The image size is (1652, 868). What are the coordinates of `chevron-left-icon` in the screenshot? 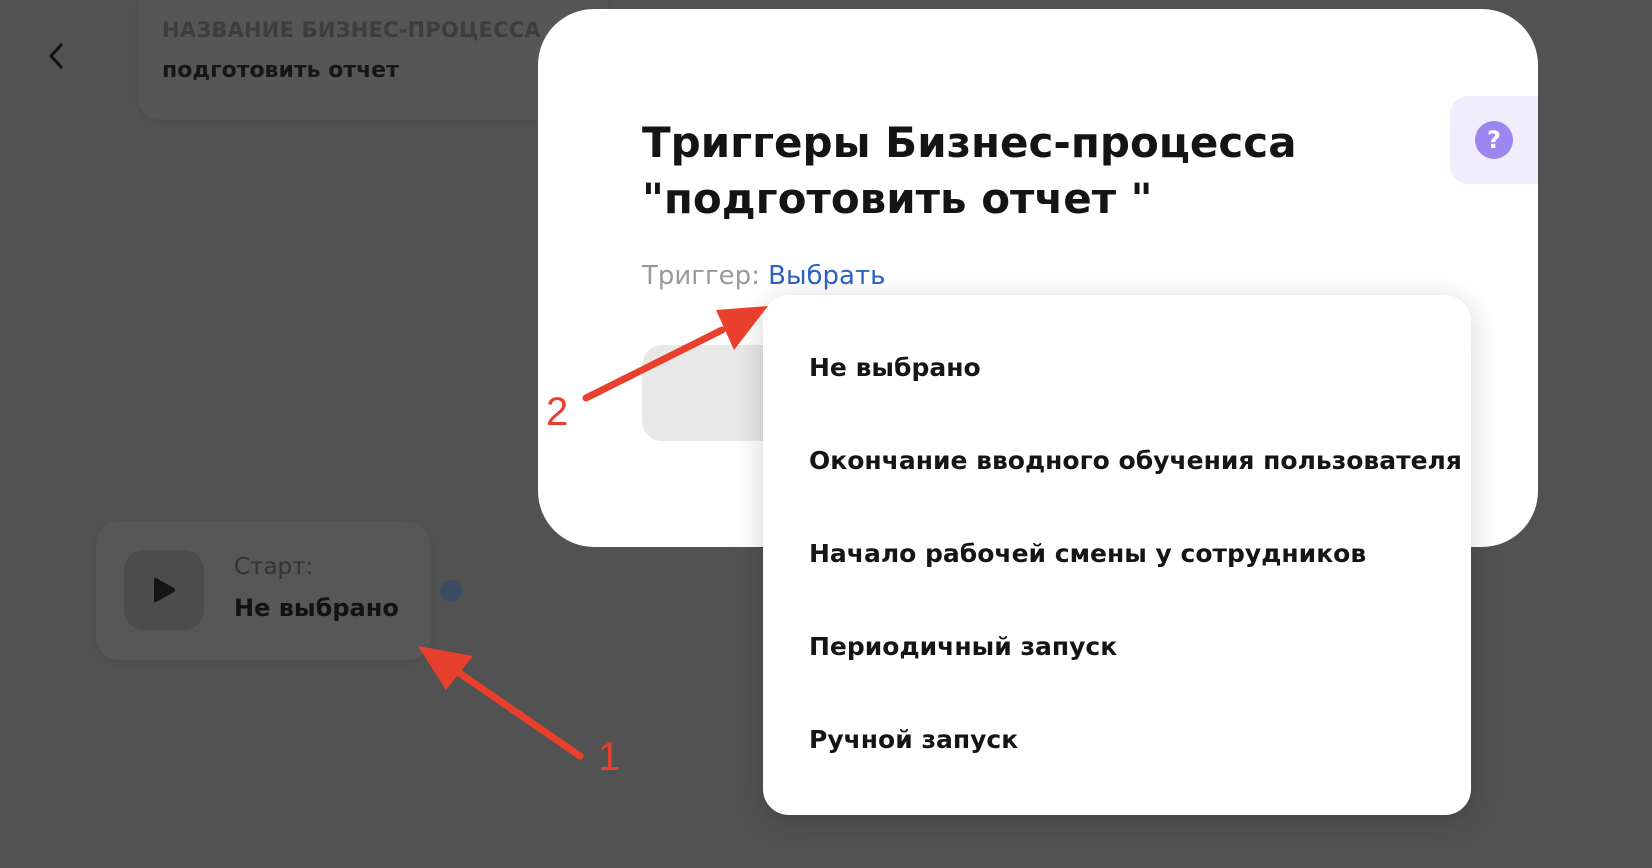 It's located at (56, 56).